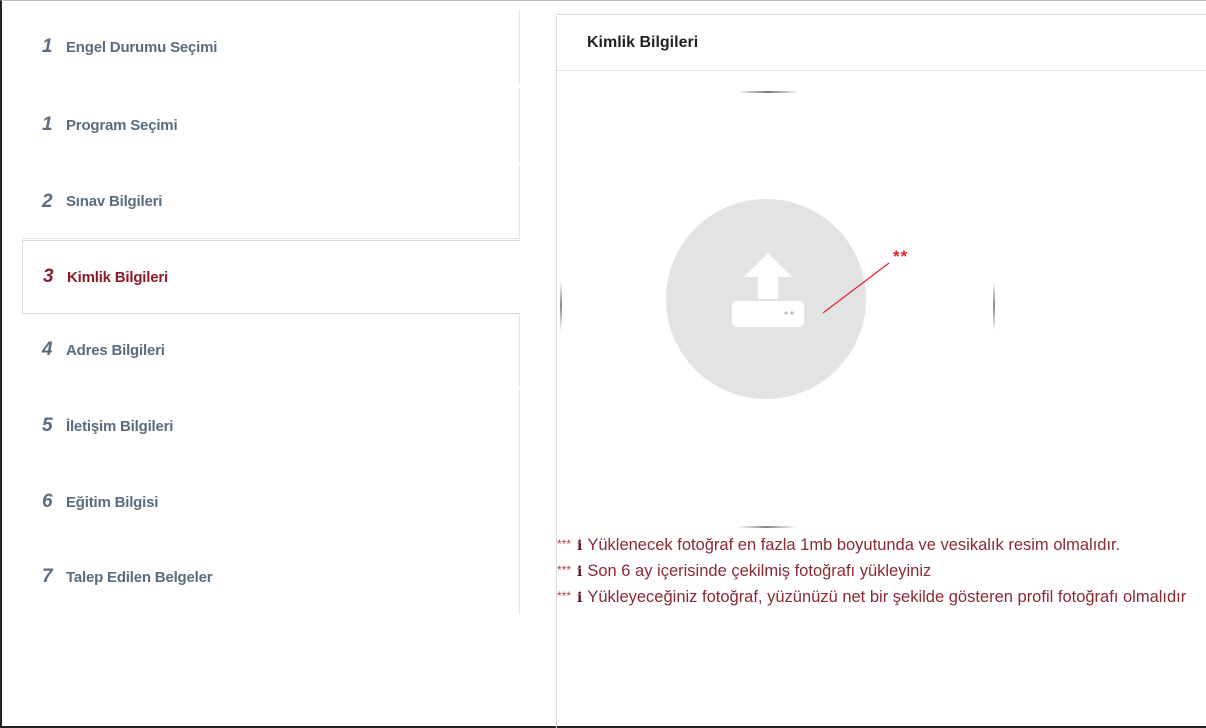 Image resolution: width=1206 pixels, height=728 pixels. Describe the element at coordinates (994, 306) in the screenshot. I see `crop-guide-right` at that location.